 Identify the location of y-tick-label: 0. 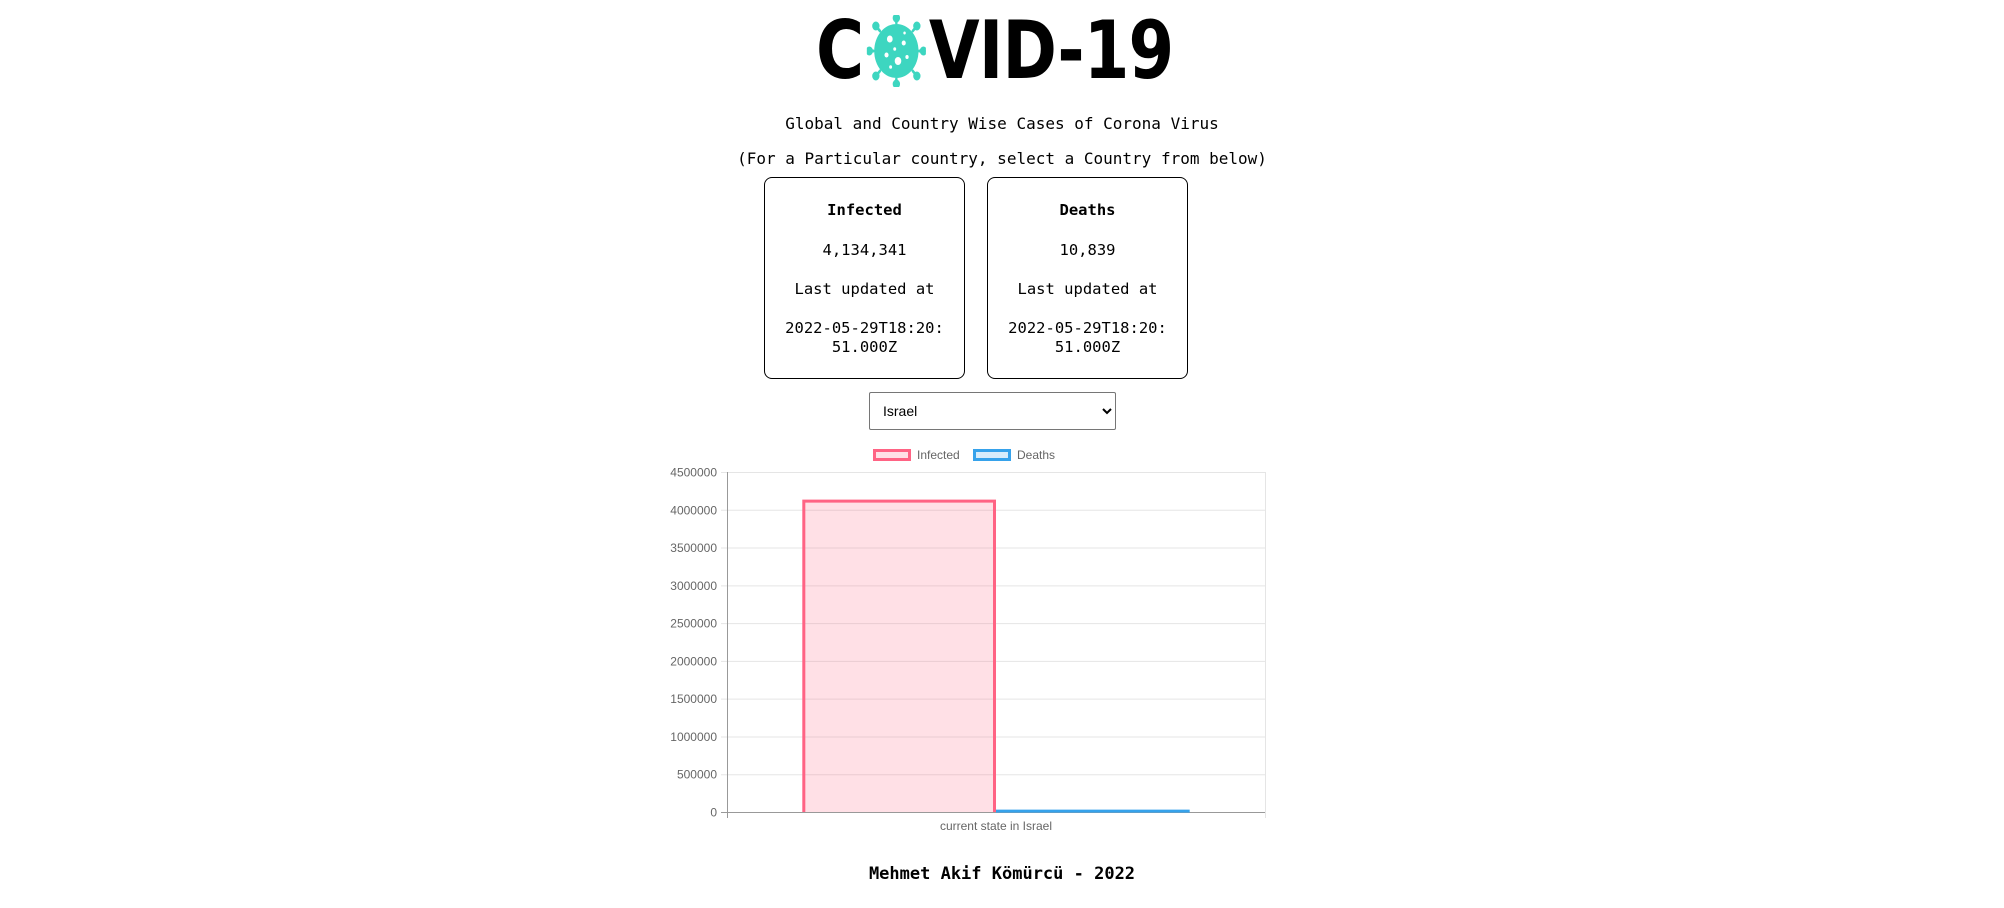
(713, 813).